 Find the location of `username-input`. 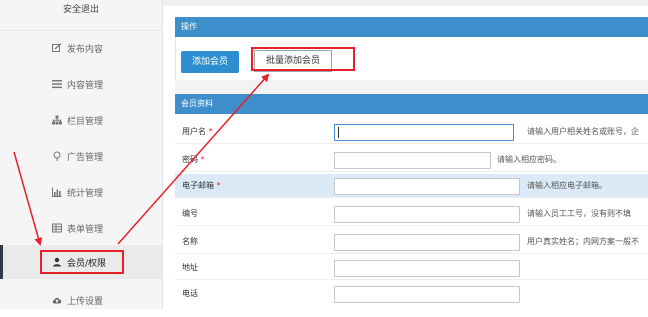

username-input is located at coordinates (424, 132).